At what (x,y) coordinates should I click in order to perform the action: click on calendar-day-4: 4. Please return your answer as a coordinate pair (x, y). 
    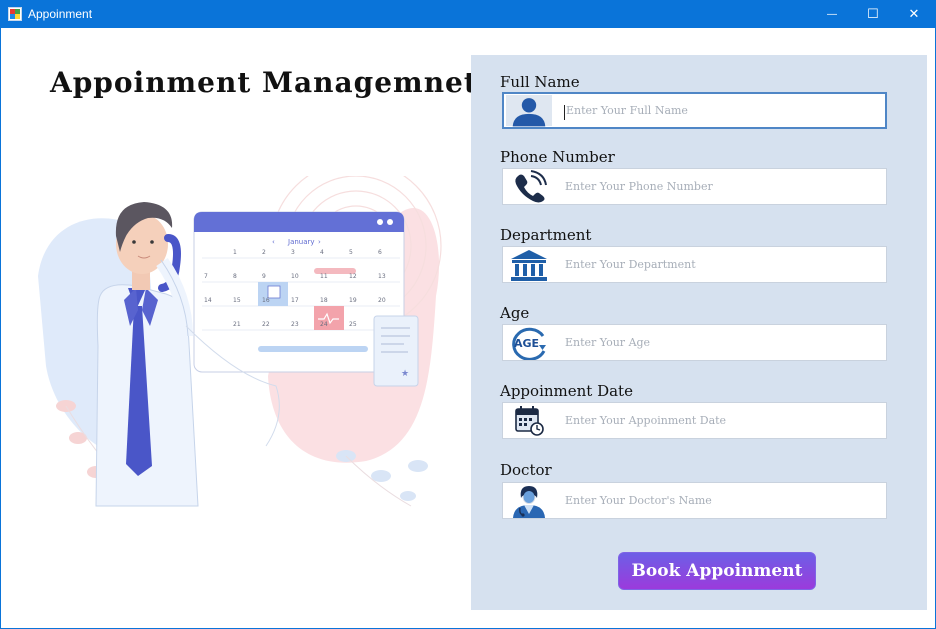
    Looking at the image, I should click on (322, 252).